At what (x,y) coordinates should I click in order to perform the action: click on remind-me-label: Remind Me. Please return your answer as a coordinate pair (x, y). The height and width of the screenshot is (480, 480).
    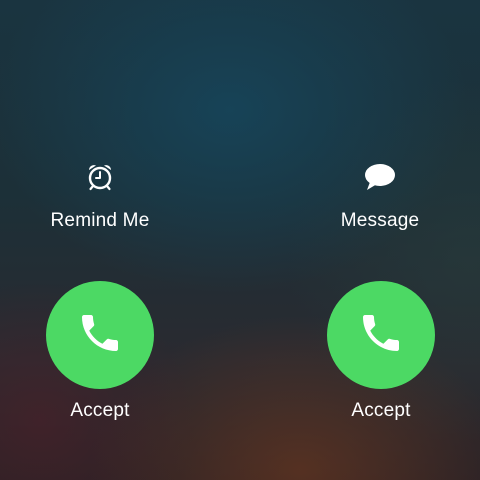
    Looking at the image, I should click on (100, 220).